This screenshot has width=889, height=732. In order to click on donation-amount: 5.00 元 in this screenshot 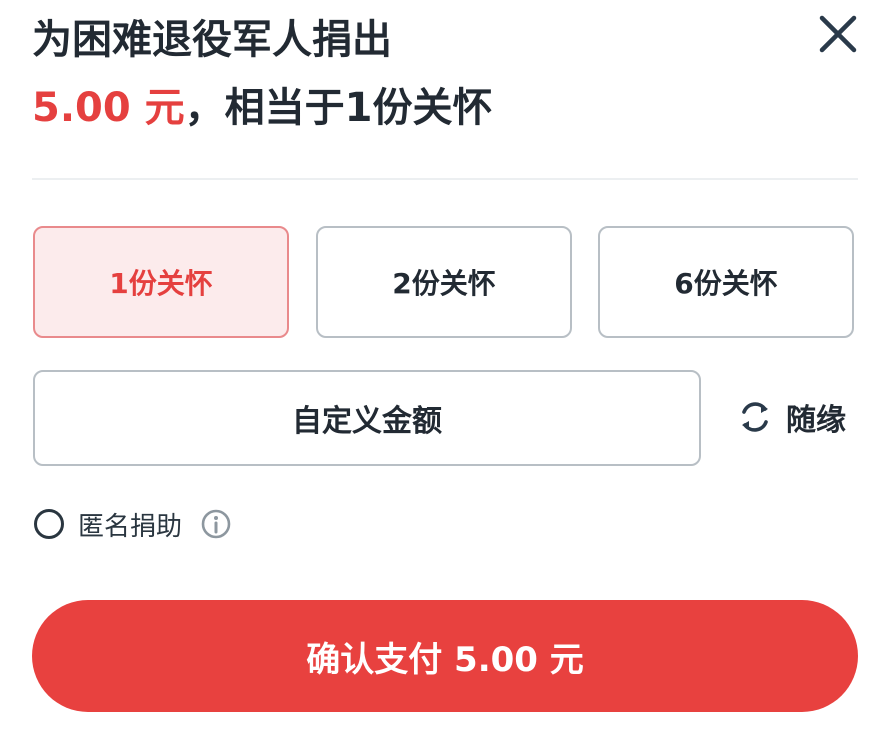, I will do `click(108, 108)`.